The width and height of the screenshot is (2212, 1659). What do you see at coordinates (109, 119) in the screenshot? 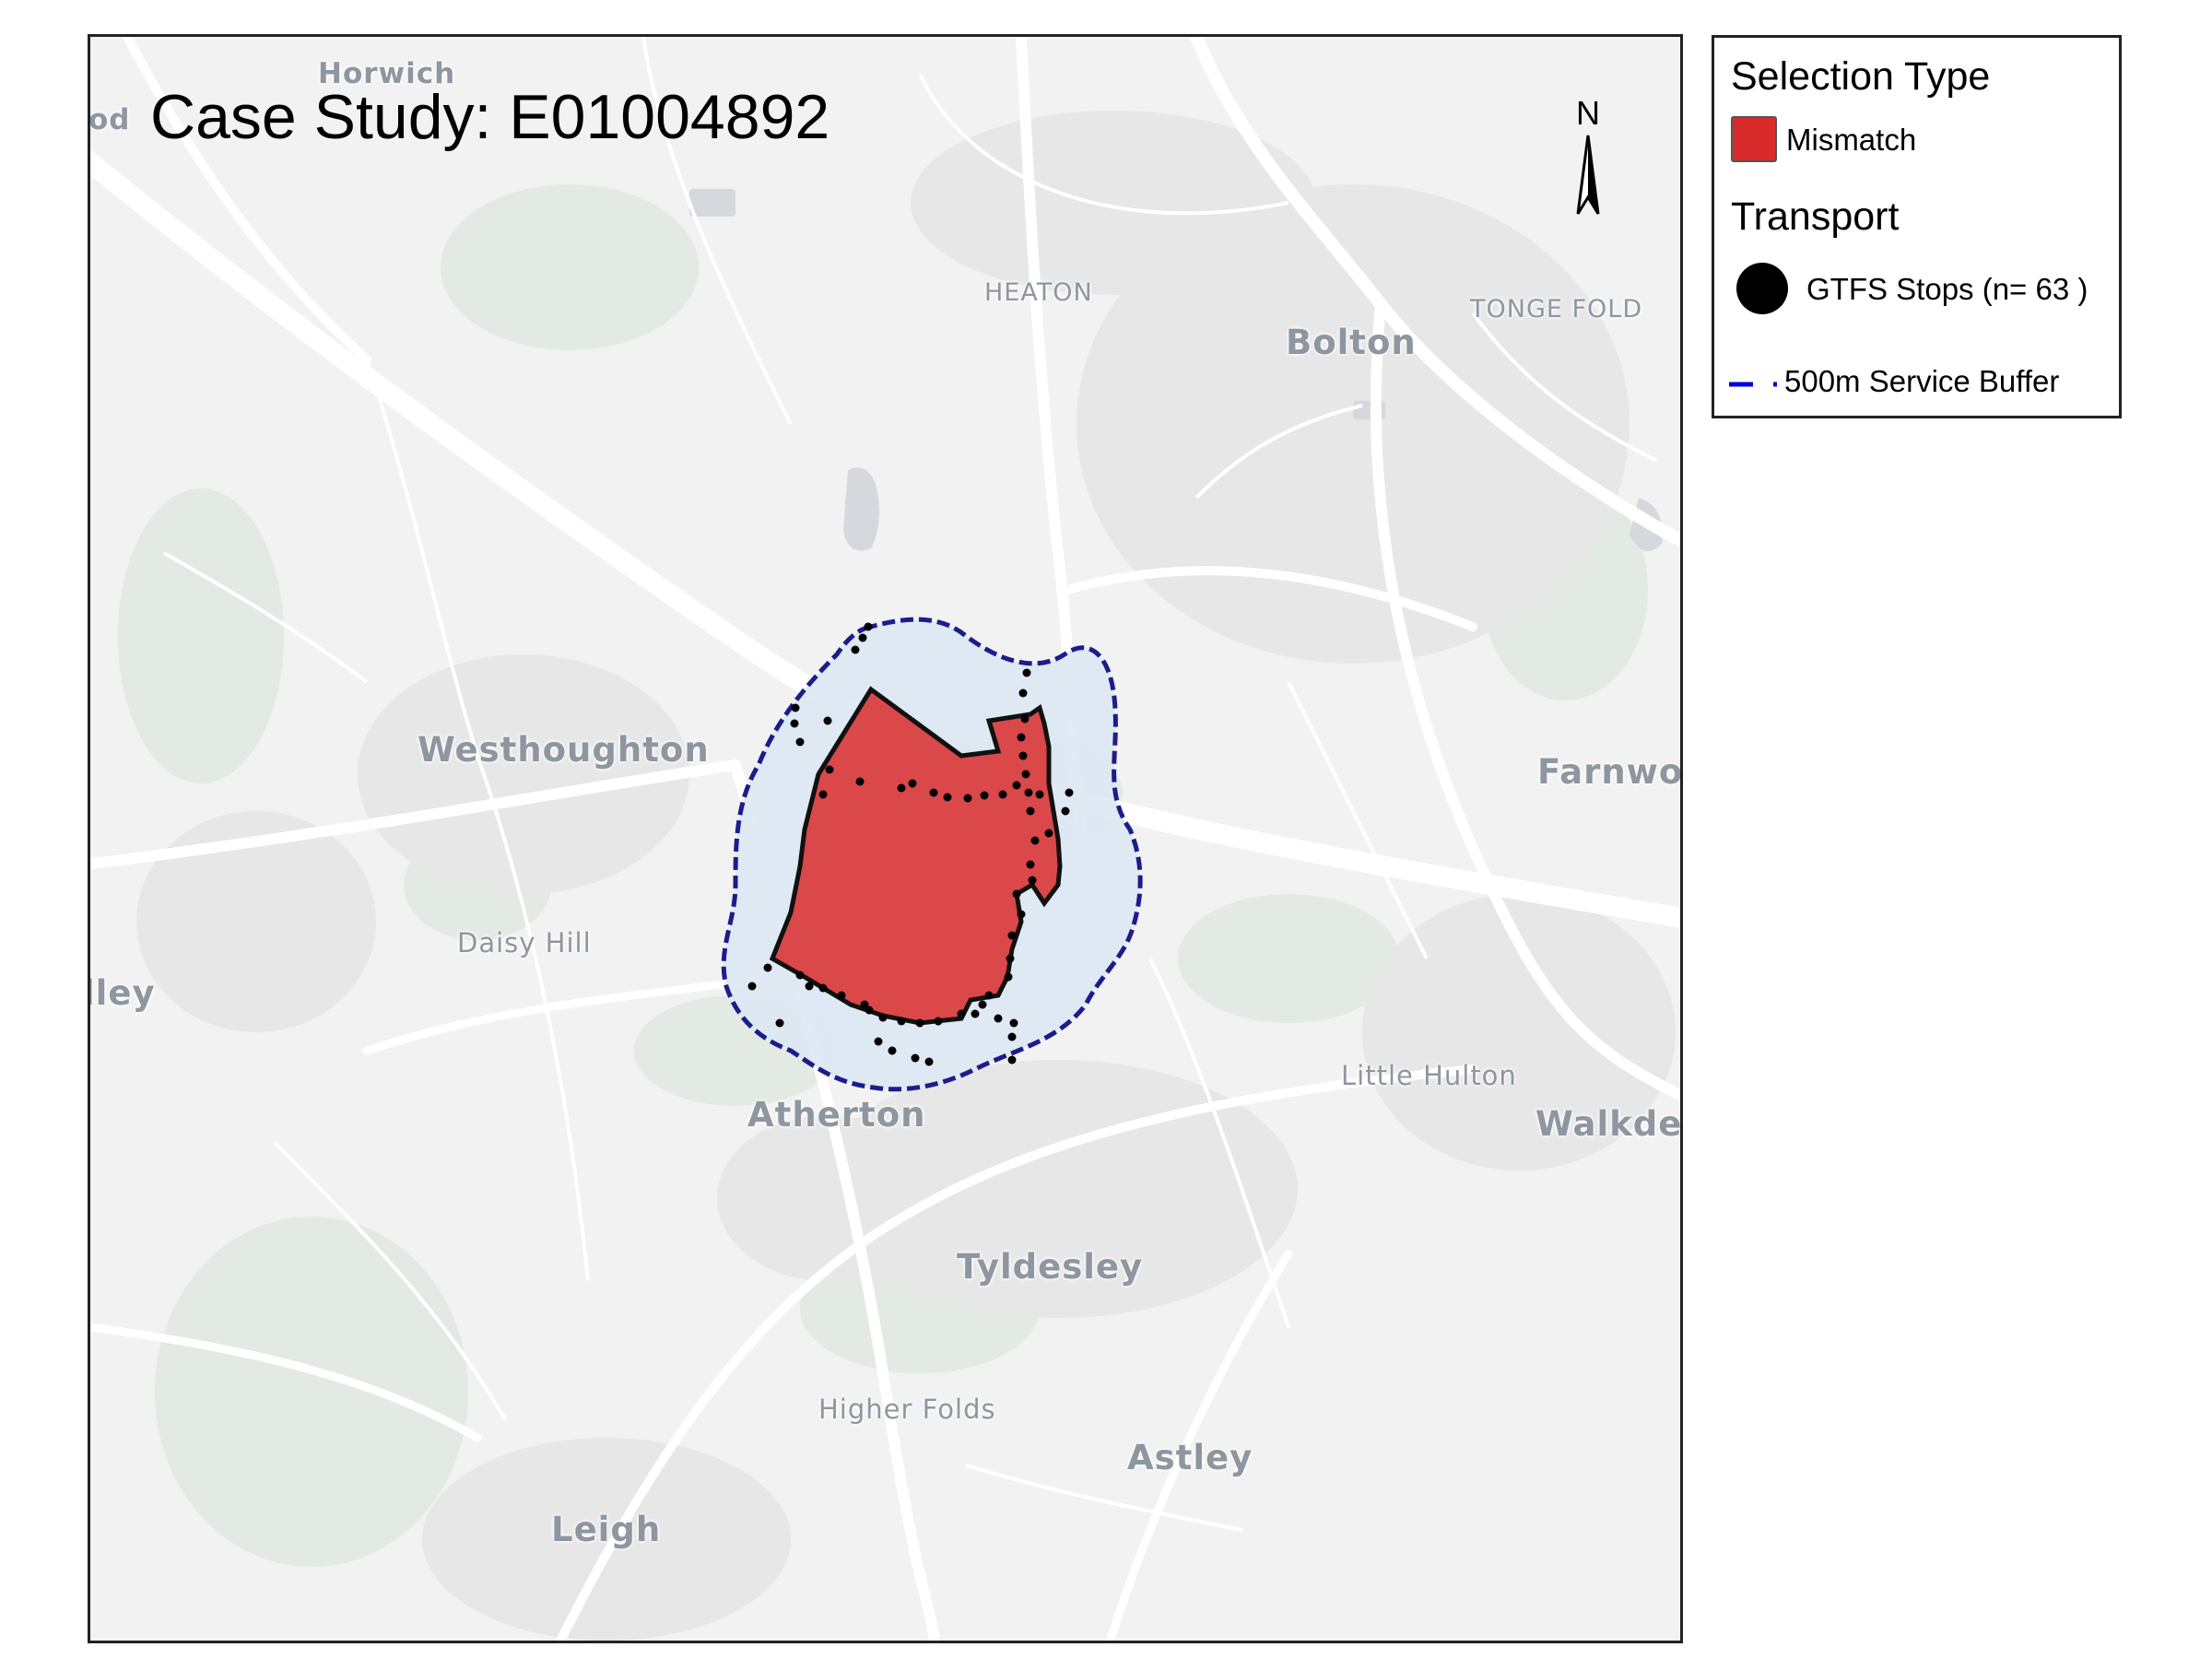
I see `place-label: od` at bounding box center [109, 119].